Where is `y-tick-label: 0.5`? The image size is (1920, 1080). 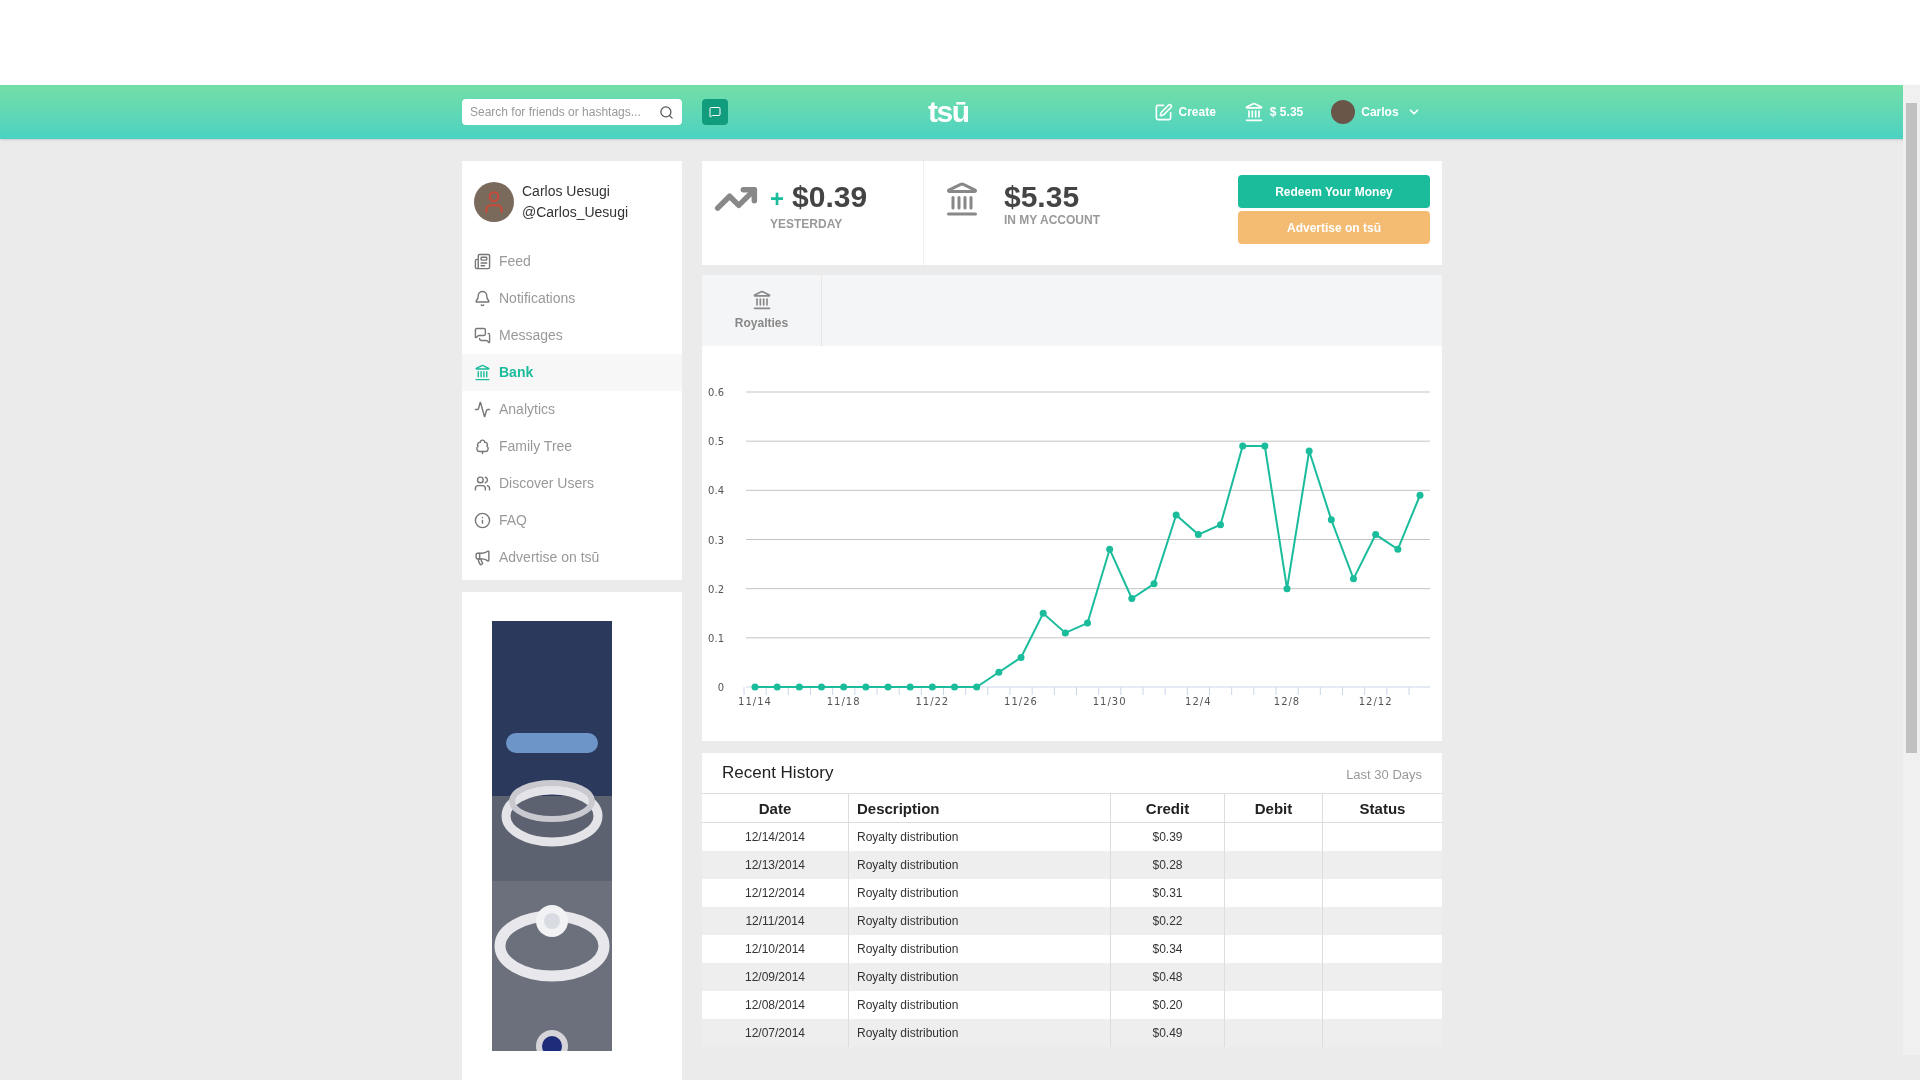 y-tick-label: 0.5 is located at coordinates (716, 442).